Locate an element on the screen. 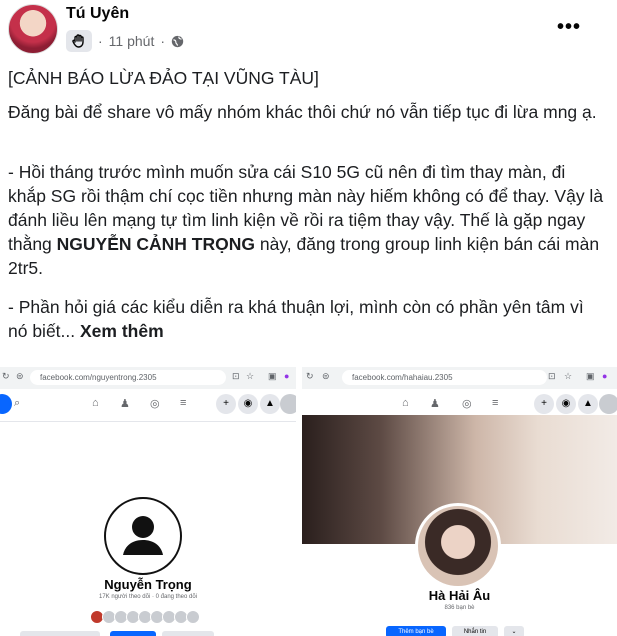 Image resolution: width=617 pixels, height=636 pixels. profile-picture-default is located at coordinates (143, 536).